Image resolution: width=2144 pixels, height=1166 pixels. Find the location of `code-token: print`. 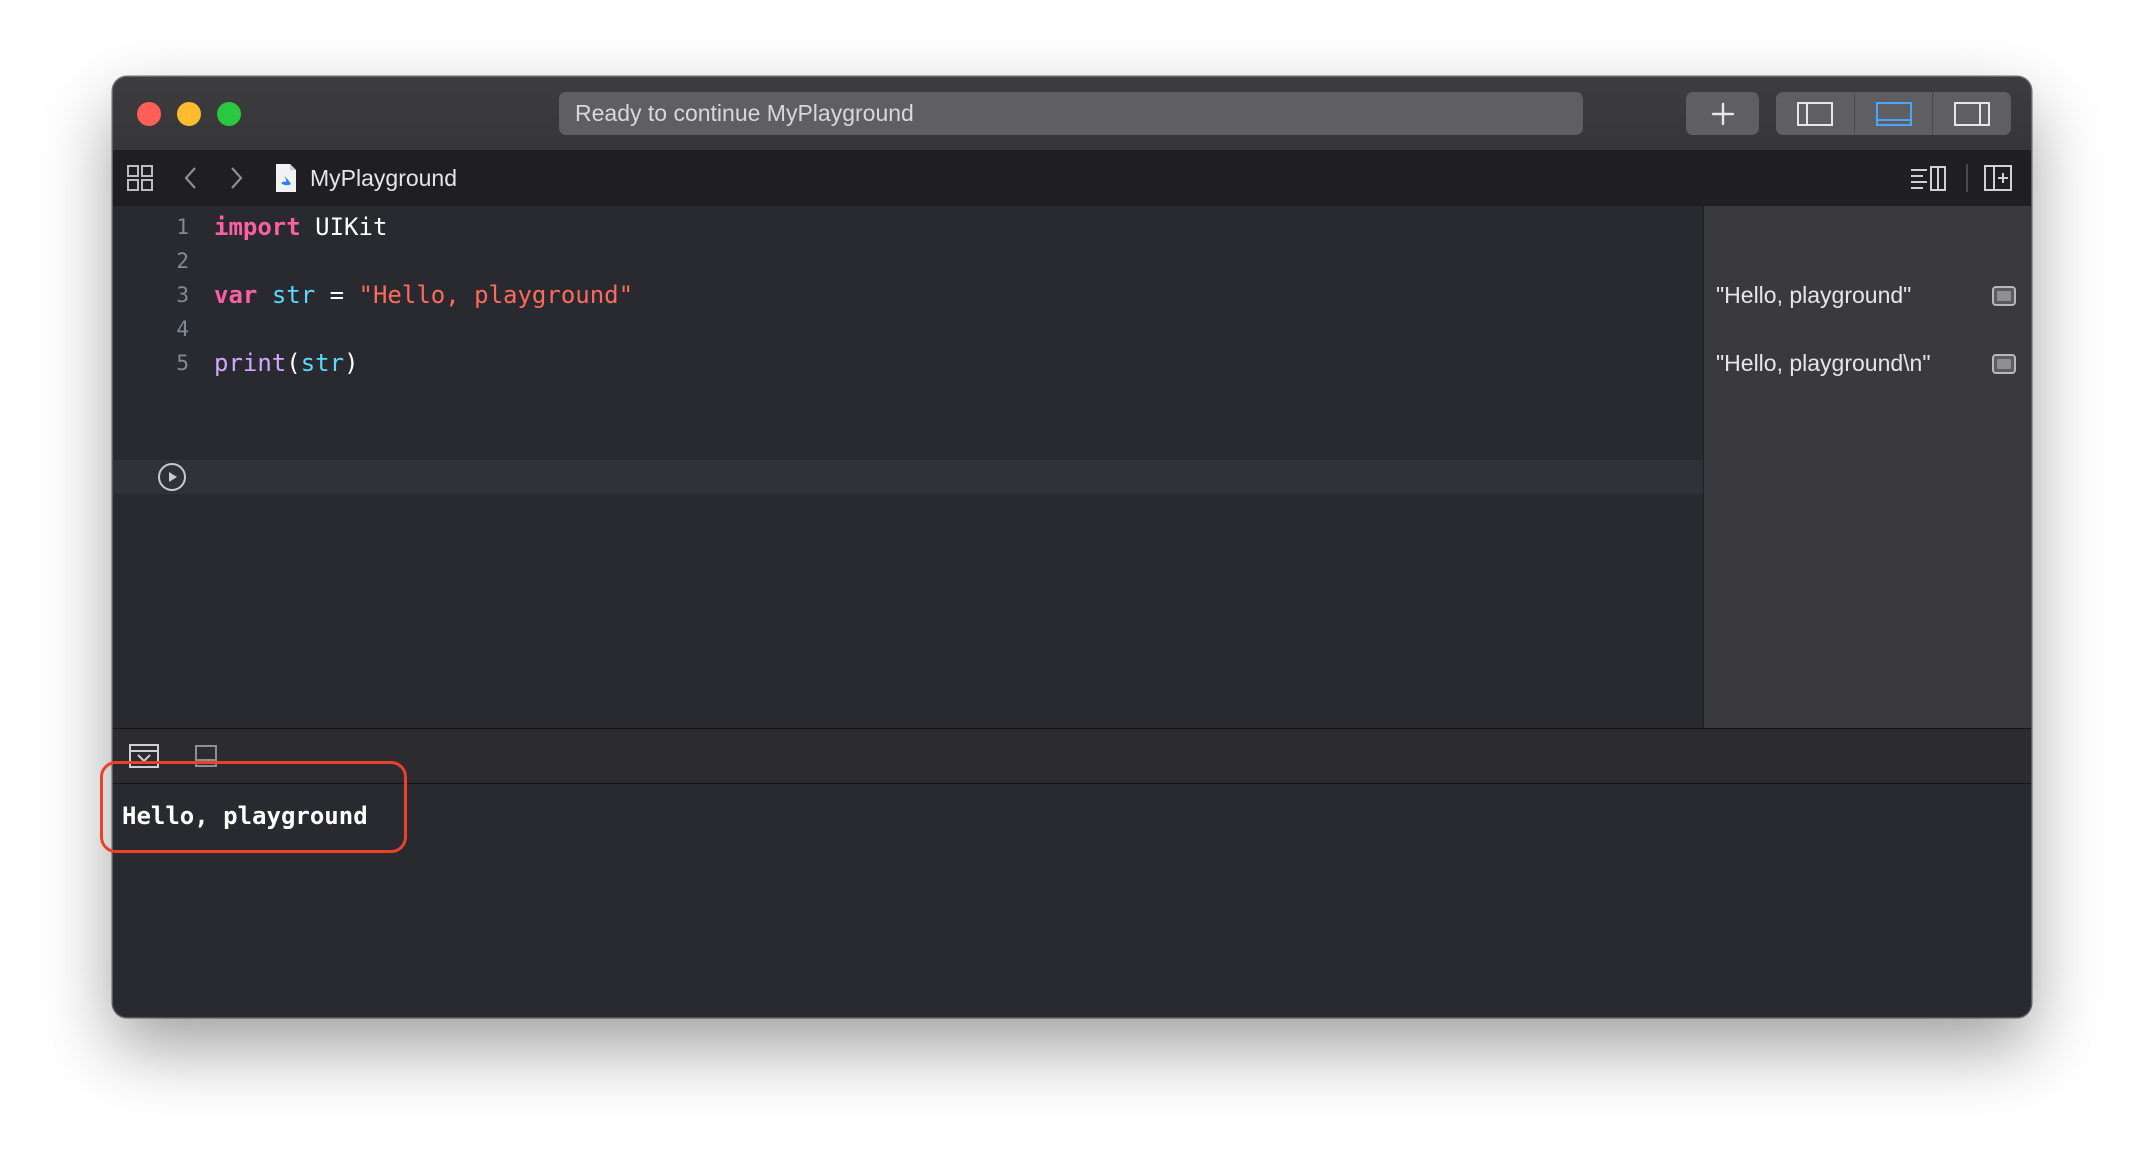

code-token: print is located at coordinates (250, 363).